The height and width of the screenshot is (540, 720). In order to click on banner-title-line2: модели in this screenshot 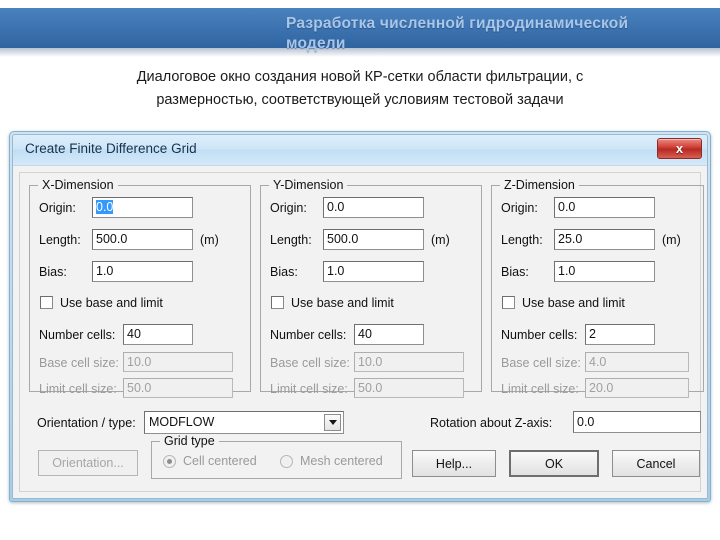, I will do `click(316, 43)`.